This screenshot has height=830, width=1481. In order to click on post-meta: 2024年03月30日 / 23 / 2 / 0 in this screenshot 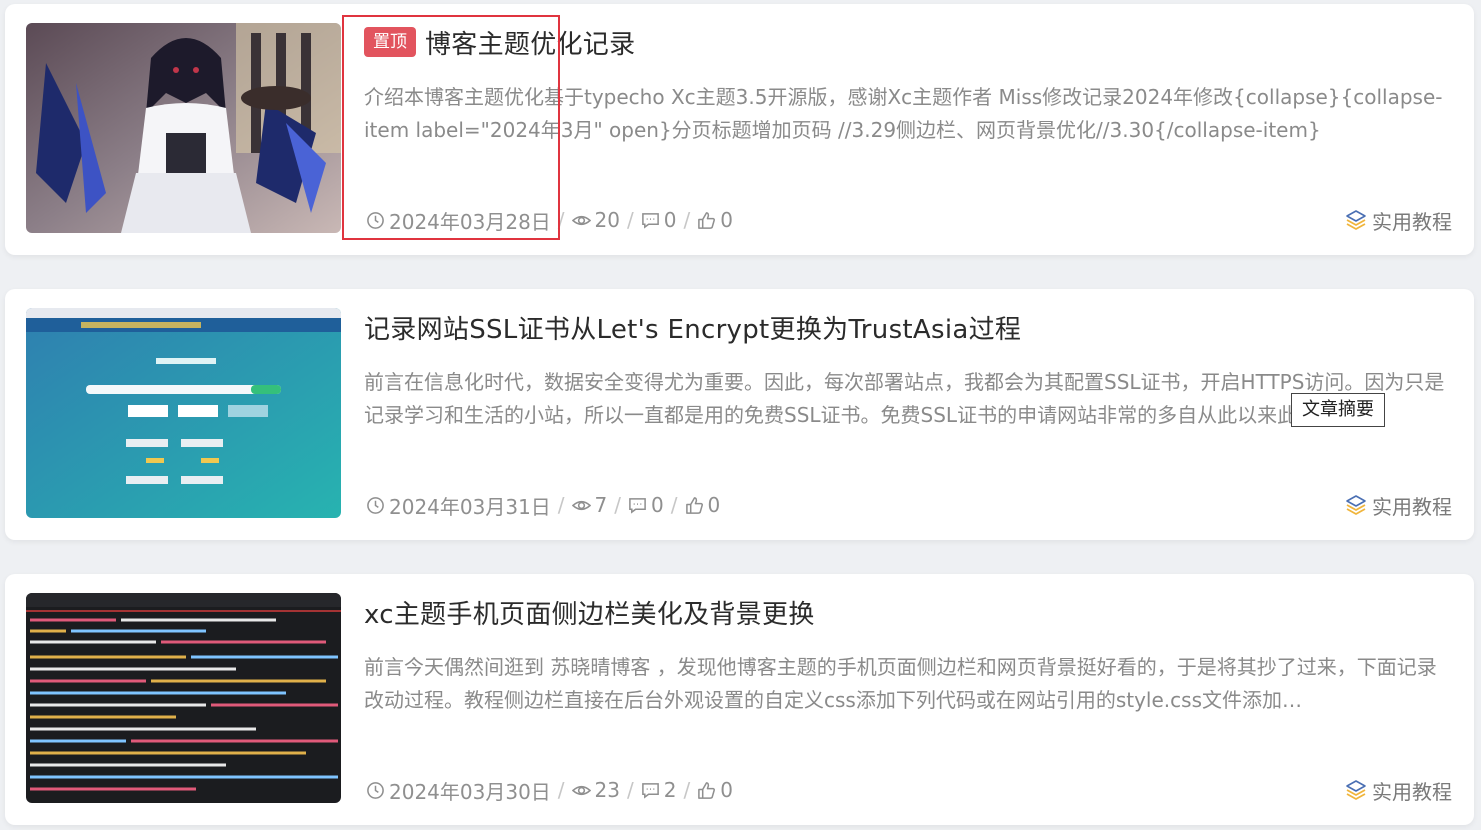, I will do `click(549, 790)`.